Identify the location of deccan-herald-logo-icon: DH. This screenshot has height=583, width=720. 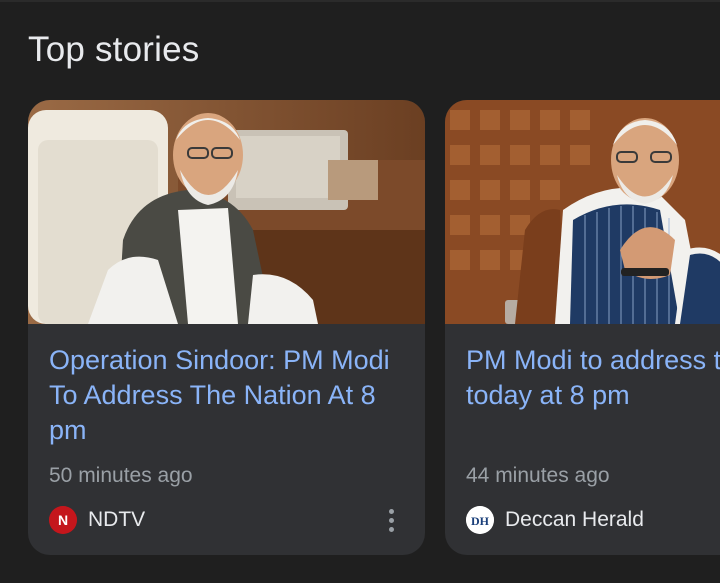
(480, 520).